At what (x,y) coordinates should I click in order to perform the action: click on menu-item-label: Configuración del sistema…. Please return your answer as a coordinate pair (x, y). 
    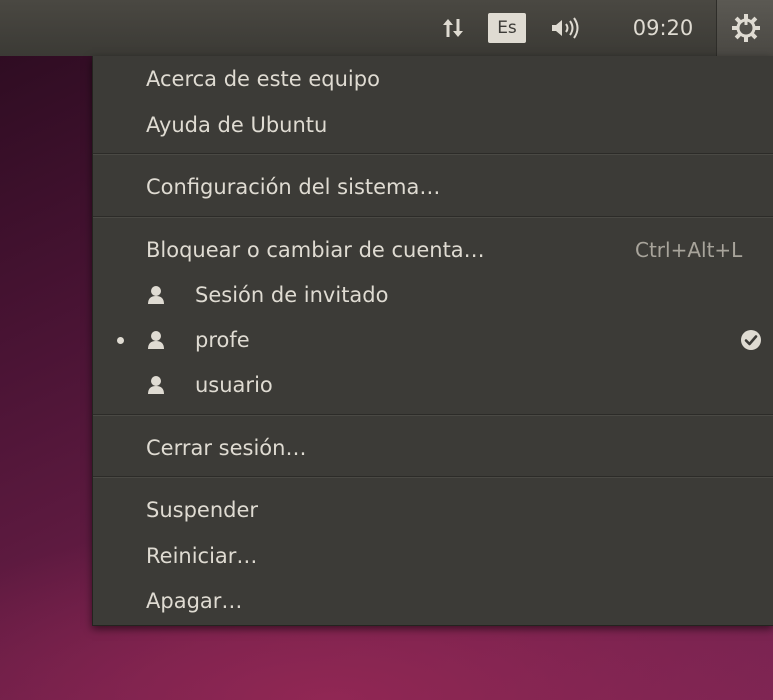
    Looking at the image, I should click on (293, 187).